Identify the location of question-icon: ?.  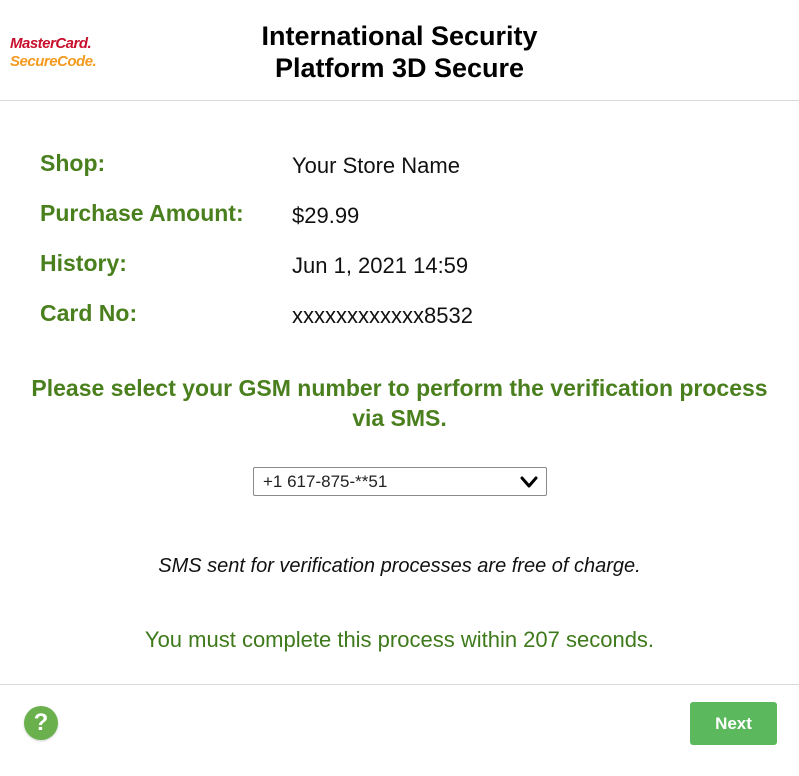
(41, 723).